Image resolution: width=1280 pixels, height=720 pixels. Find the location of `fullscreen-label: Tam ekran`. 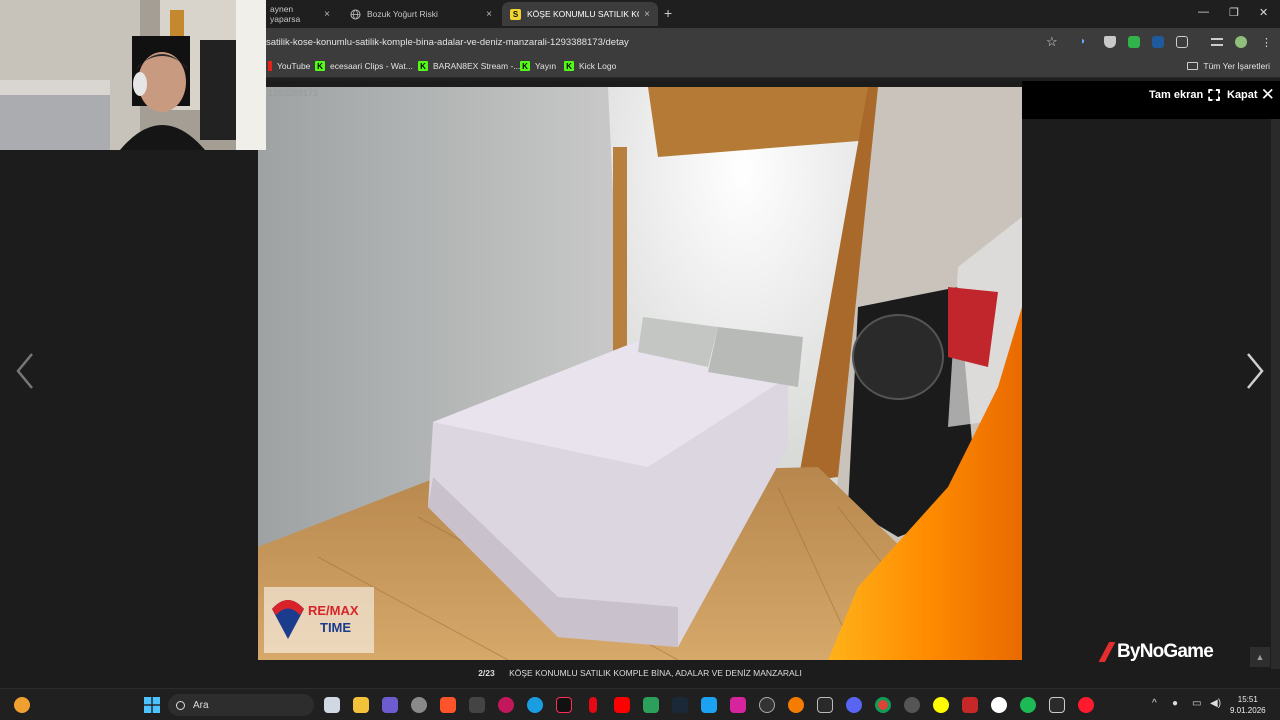

fullscreen-label: Tam ekran is located at coordinates (1176, 95).